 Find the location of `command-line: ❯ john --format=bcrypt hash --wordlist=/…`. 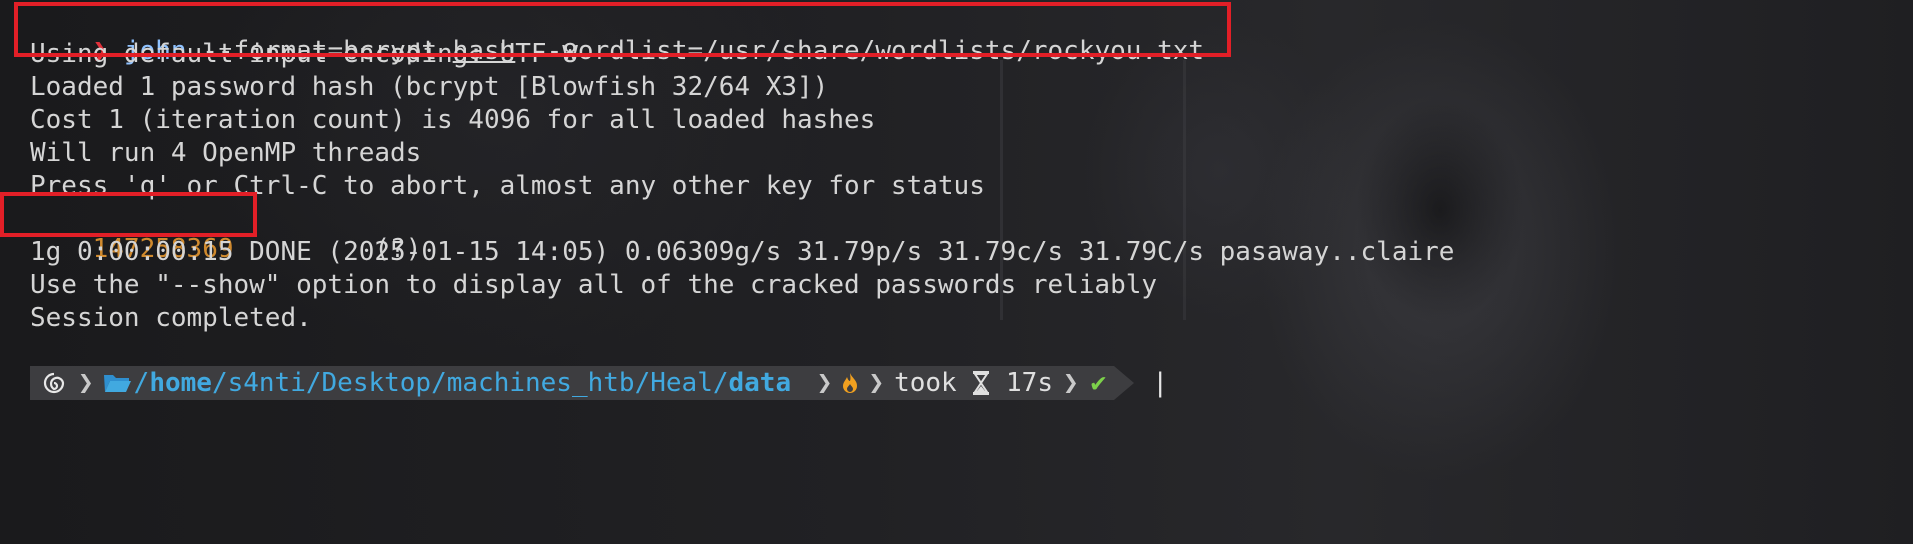

command-line: ❯ john --format=bcrypt hash --wordlist=/… is located at coordinates (617, 36).